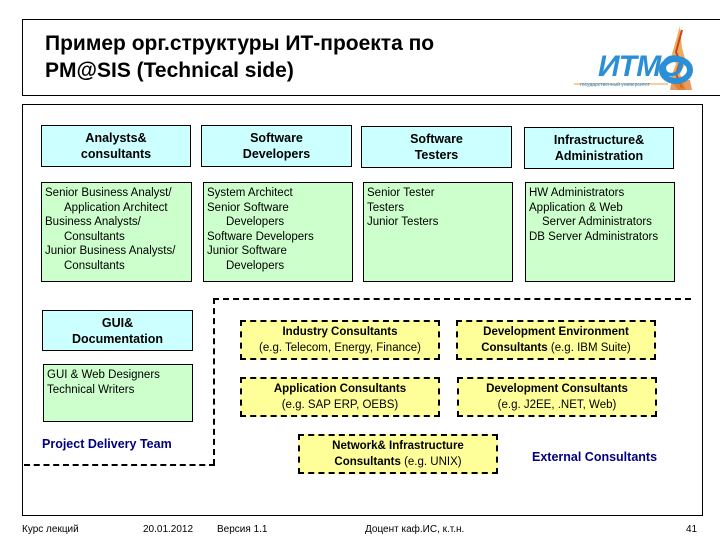 This screenshot has height=540, width=720. I want to click on header-line: consultants, so click(116, 154).